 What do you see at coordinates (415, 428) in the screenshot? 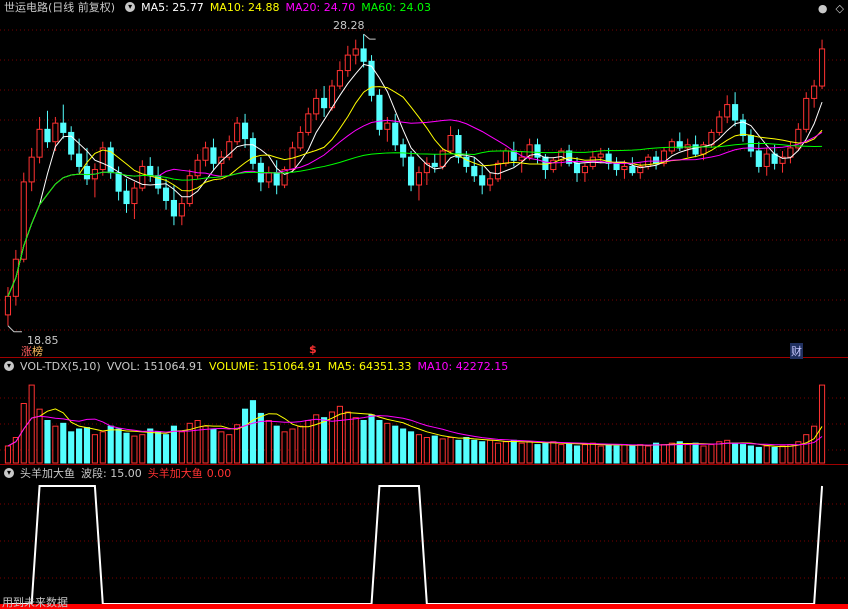
I see `volume-ma5-line` at bounding box center [415, 428].